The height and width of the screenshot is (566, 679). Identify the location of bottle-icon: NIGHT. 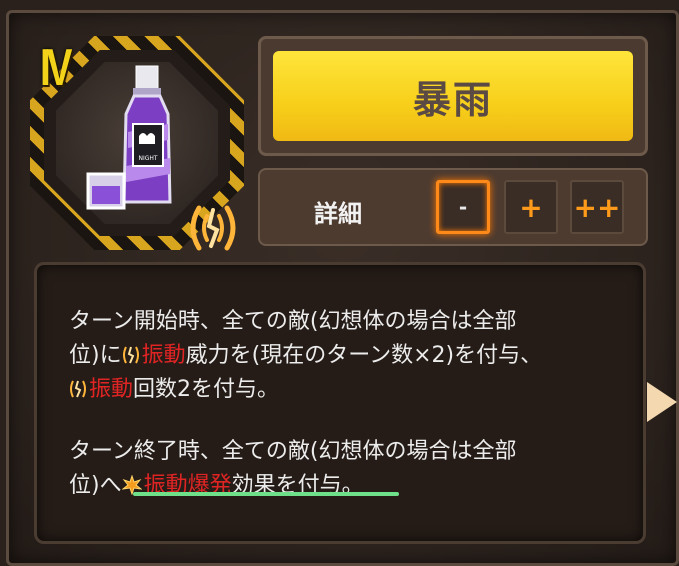
(129, 137).